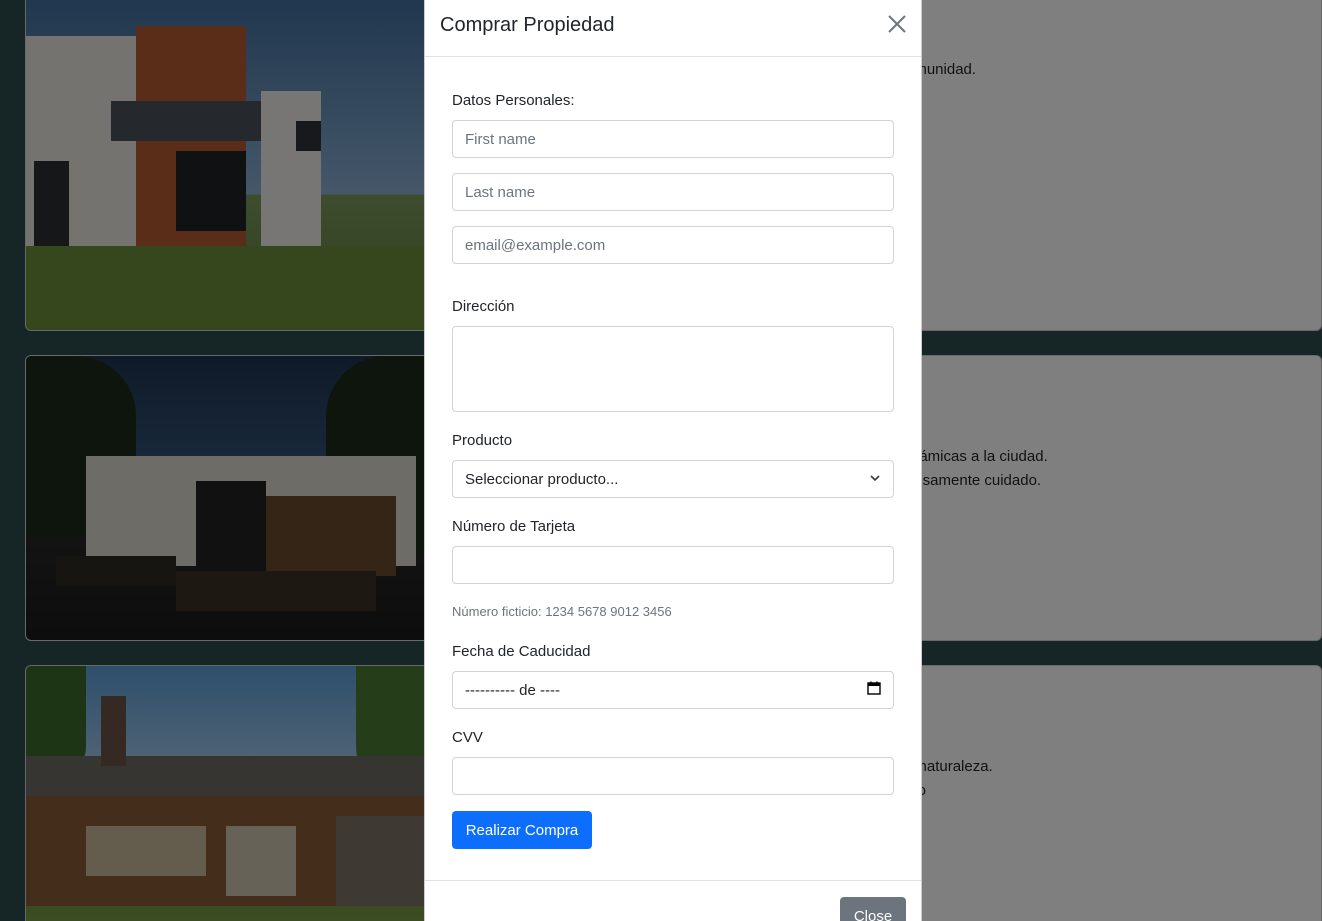  What do you see at coordinates (521, 651) in the screenshot?
I see `expiry-label: Fecha de Caducidad` at bounding box center [521, 651].